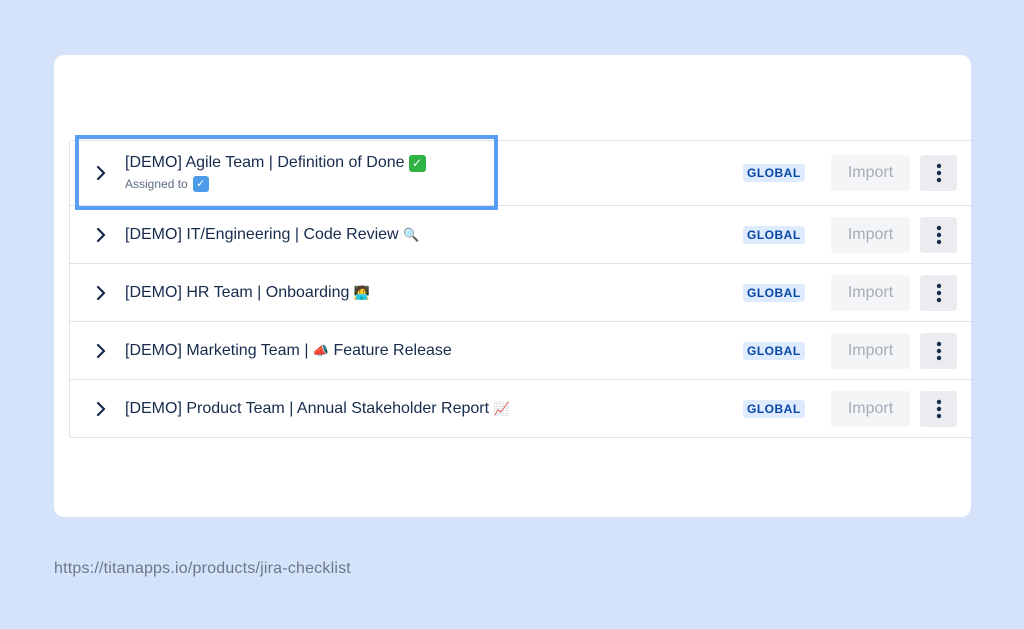 Image resolution: width=1024 pixels, height=629 pixels. Describe the element at coordinates (392, 350) in the screenshot. I see `template-title-suffix: Feature Release` at that location.